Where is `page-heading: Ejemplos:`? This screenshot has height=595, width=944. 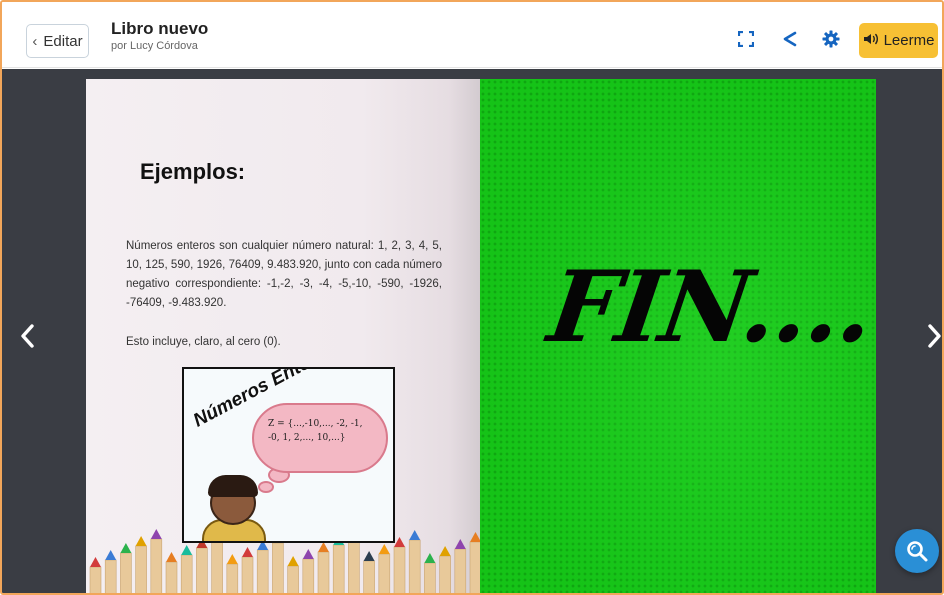 page-heading: Ejemplos: is located at coordinates (193, 171).